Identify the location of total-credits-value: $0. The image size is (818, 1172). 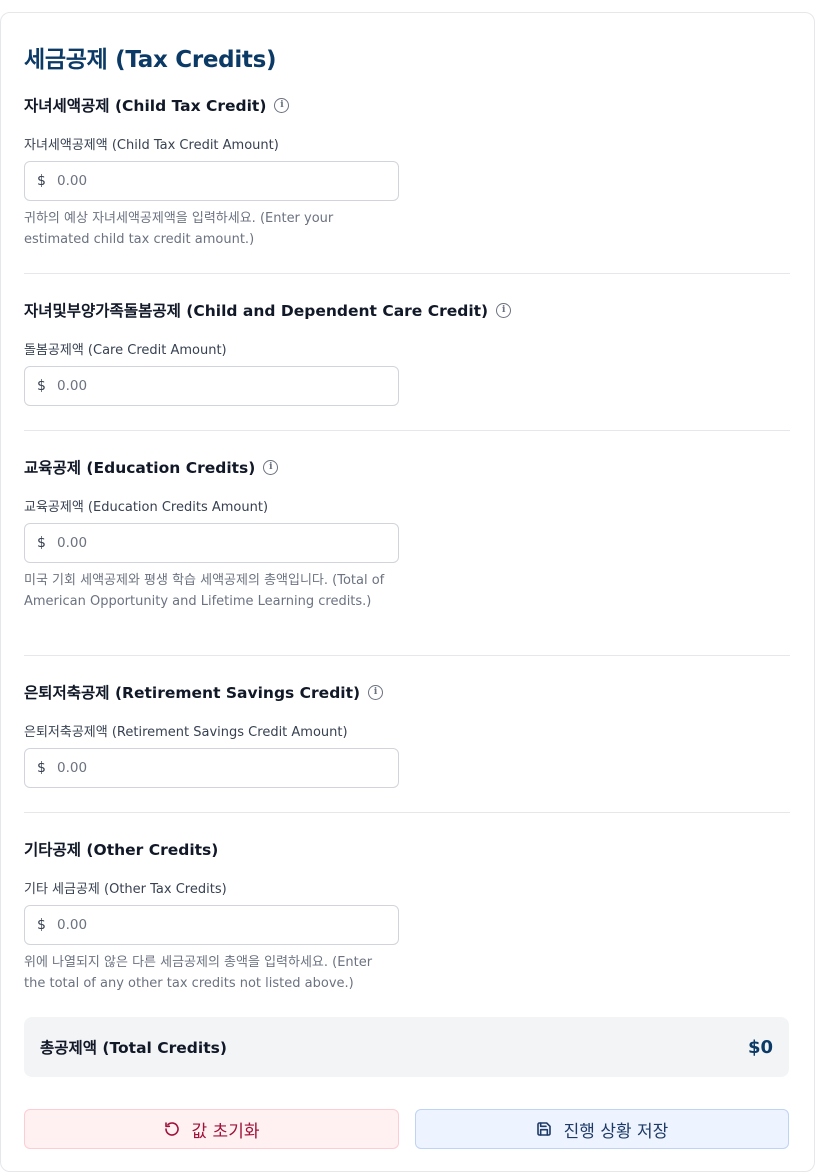
(760, 1047).